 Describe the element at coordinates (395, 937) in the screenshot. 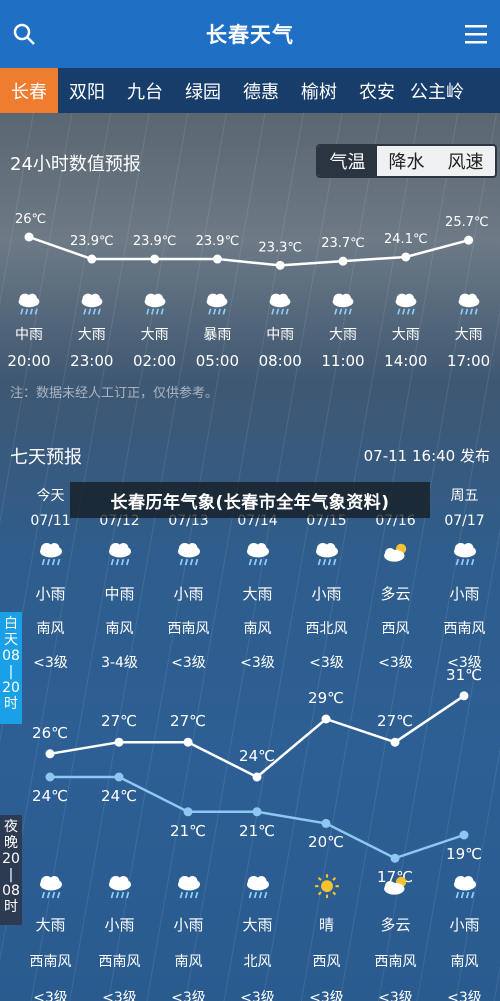

I see `daily-night-column: 多云 西南风 <3级` at that location.